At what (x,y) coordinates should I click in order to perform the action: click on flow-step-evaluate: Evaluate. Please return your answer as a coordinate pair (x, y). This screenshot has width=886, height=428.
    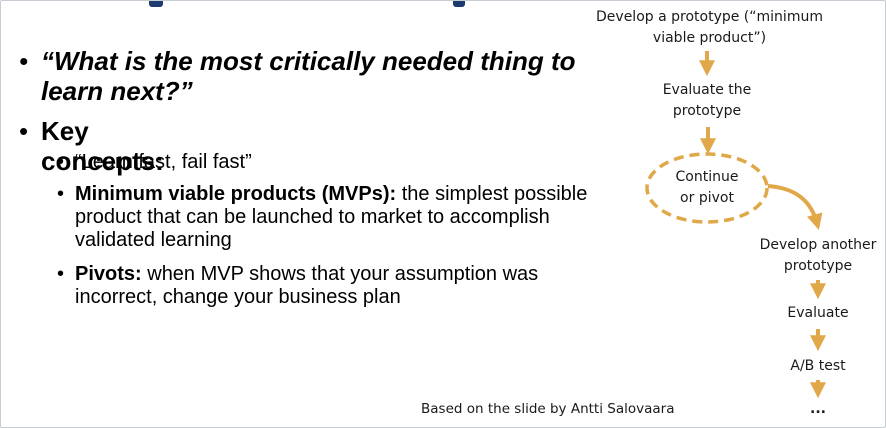
    Looking at the image, I should click on (818, 313).